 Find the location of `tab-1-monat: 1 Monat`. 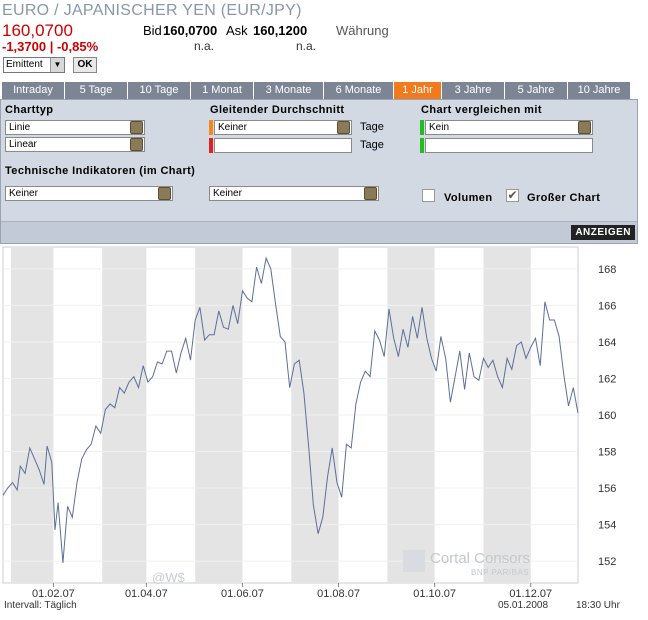

tab-1-monat: 1 Monat is located at coordinates (222, 90).